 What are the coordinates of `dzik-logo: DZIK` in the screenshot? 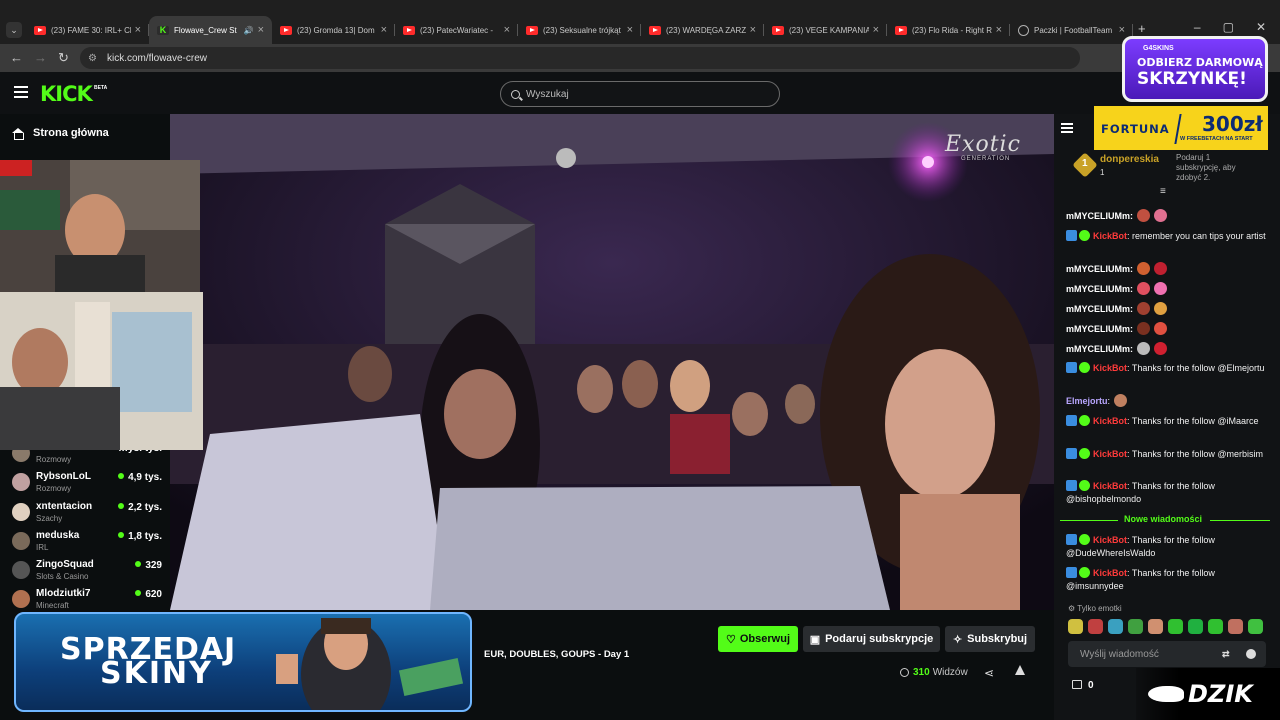 It's located at (1208, 694).